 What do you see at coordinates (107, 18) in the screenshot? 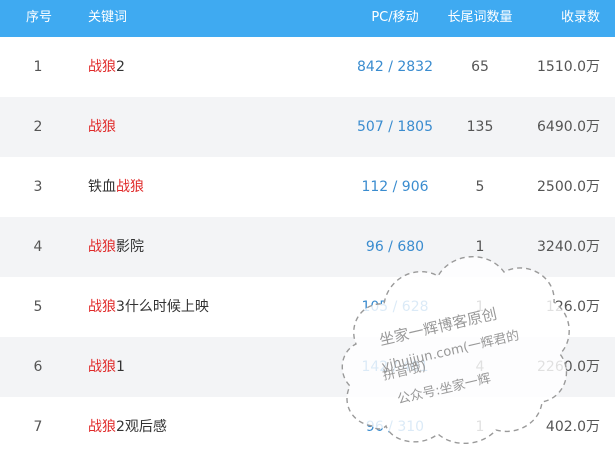
I see `header-keyword: 关键词` at bounding box center [107, 18].